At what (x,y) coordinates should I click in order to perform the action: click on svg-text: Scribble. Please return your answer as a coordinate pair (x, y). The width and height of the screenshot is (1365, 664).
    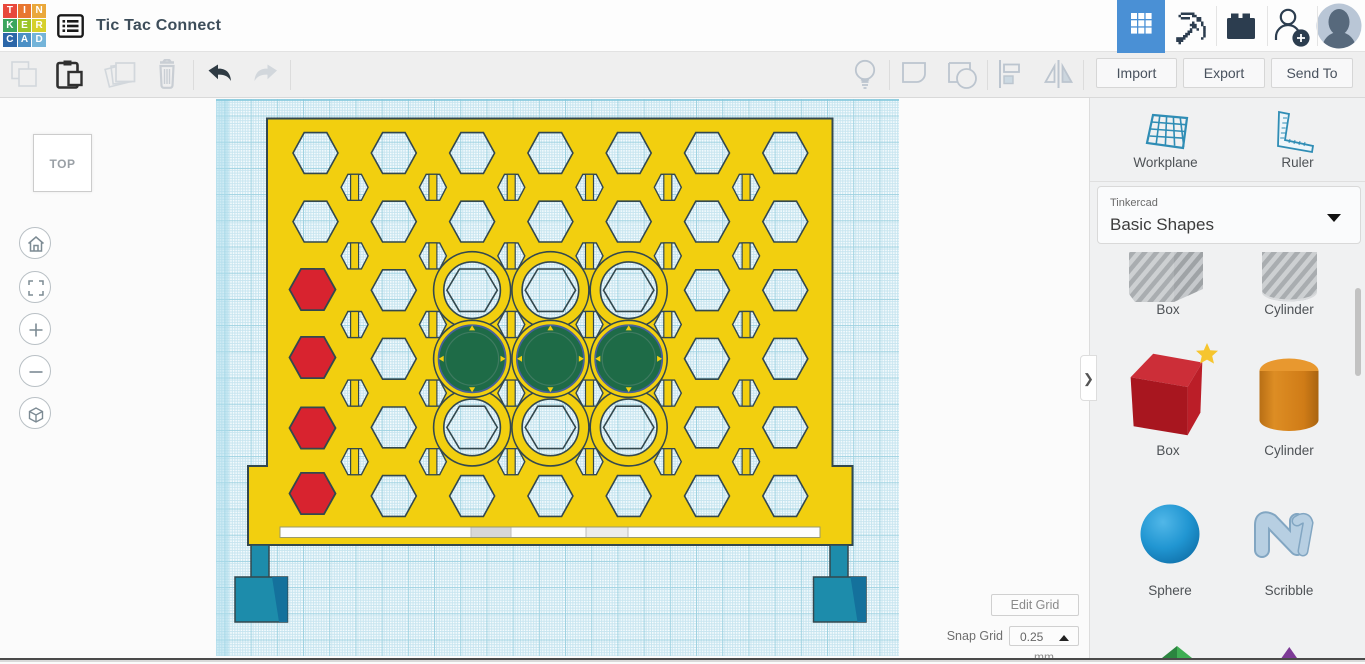
    Looking at the image, I should click on (1289, 590).